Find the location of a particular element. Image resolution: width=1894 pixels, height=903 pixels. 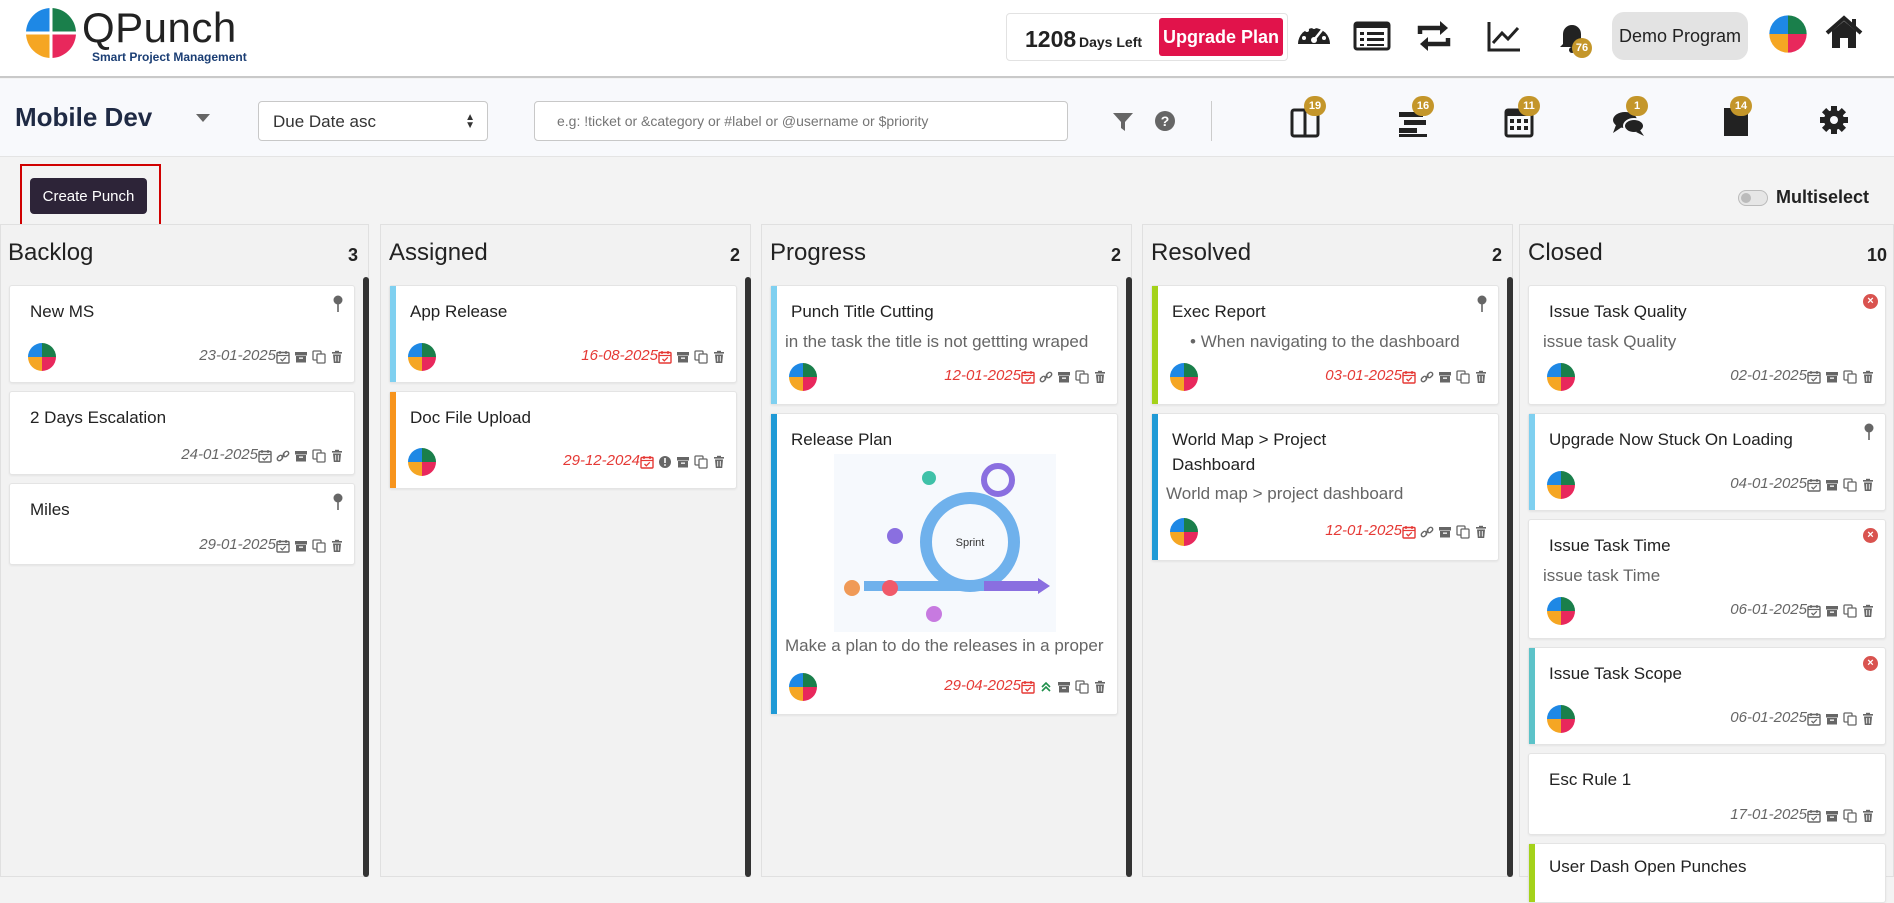

card-description-text: When navigating to the dashboard is located at coordinates (1330, 341).